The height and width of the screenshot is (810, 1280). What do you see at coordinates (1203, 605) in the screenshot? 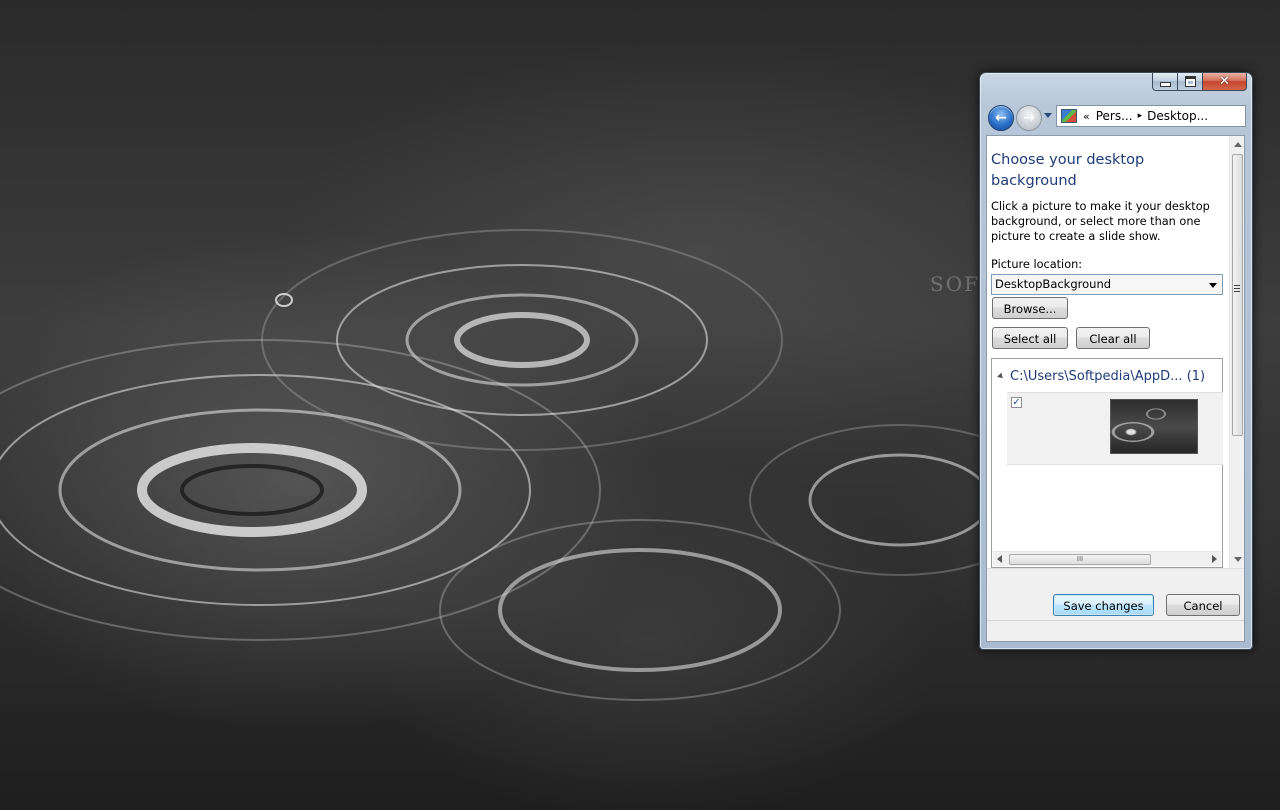
I see `cancel-button: Cancel` at bounding box center [1203, 605].